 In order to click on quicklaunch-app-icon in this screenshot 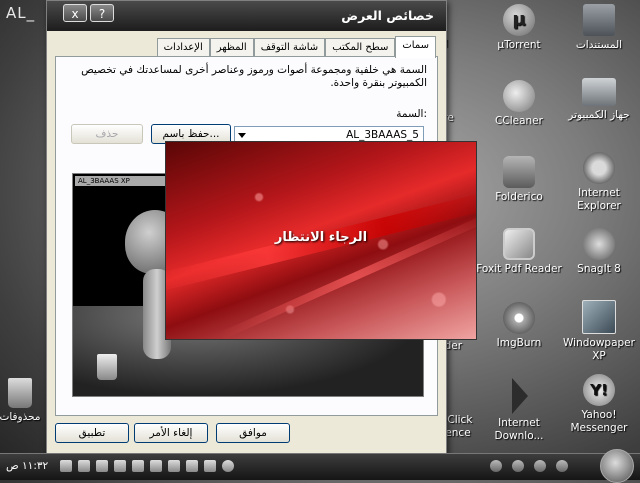, I will do `click(540, 466)`.